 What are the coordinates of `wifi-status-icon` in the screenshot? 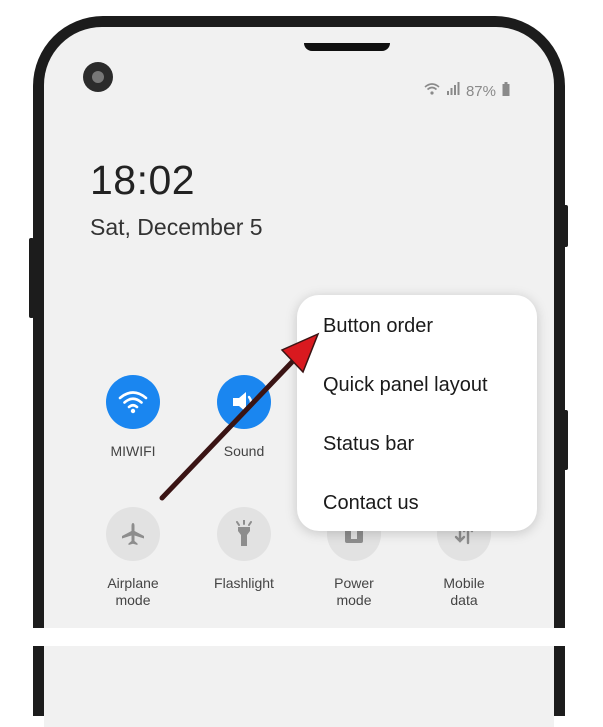 It's located at (432, 91).